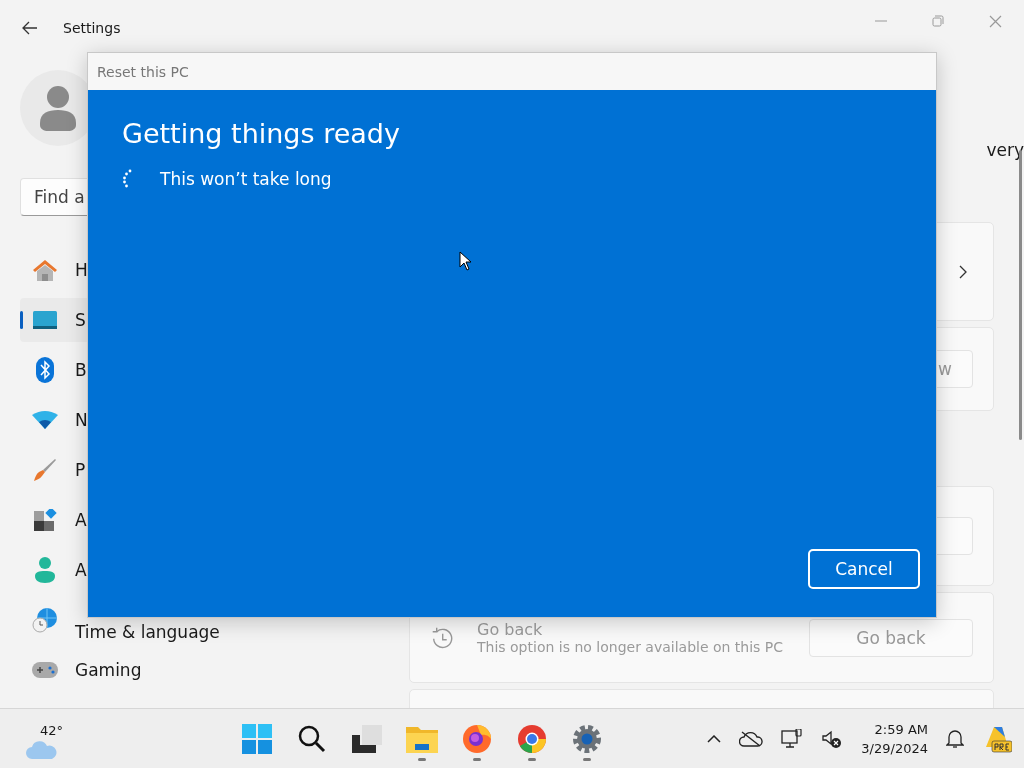 The image size is (1024, 768). What do you see at coordinates (127, 179) in the screenshot?
I see `spinner-icon` at bounding box center [127, 179].